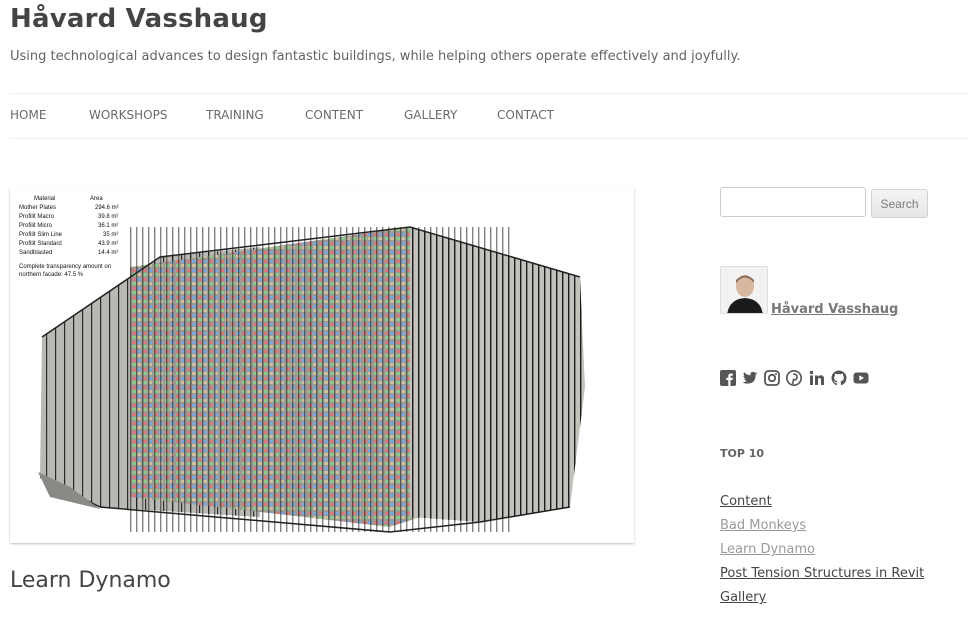  What do you see at coordinates (41, 235) in the screenshot?
I see `table-cell-material: Profilit Slim Line` at bounding box center [41, 235].